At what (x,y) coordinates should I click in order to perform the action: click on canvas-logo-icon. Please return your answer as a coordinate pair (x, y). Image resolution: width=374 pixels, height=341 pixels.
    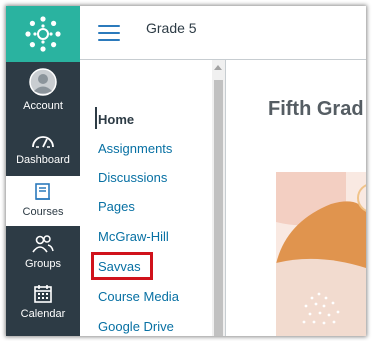
    Looking at the image, I should click on (43, 34).